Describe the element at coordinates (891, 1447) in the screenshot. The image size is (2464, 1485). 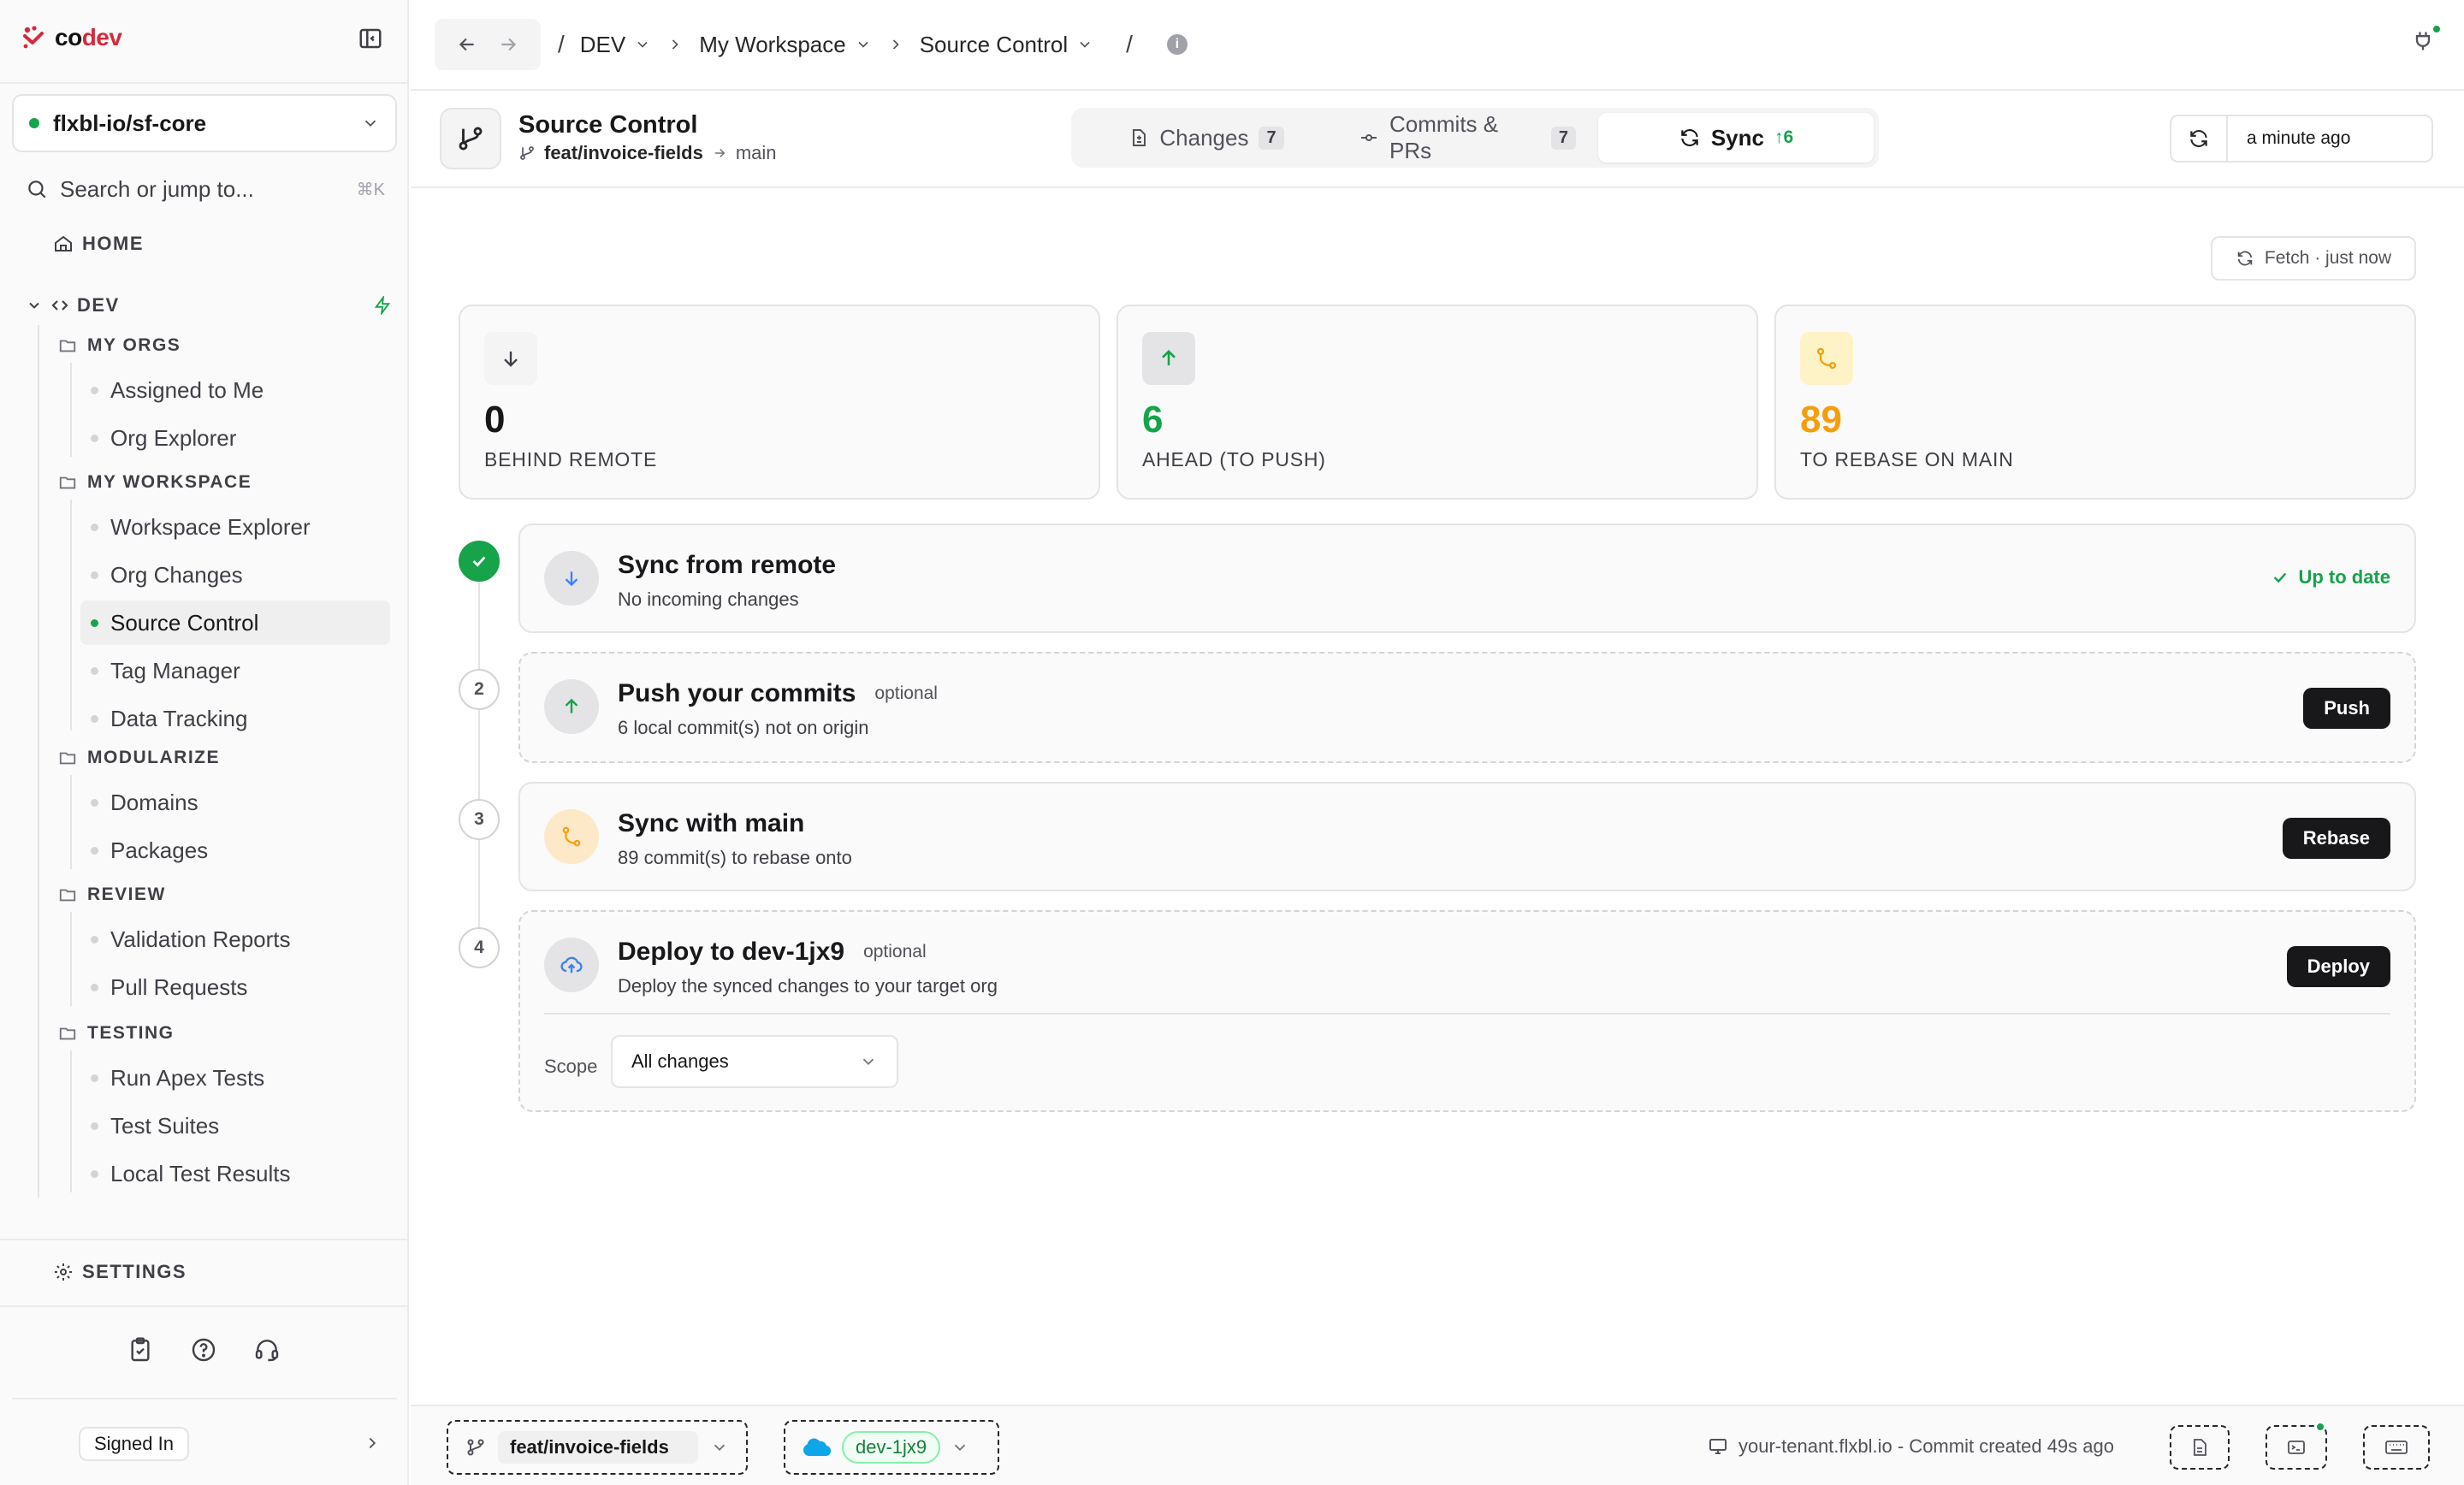
I see `org-switcher: dev-1jx9` at that location.